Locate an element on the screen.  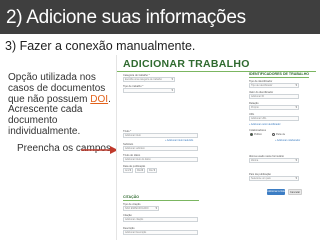
slide-title: 2) Adicione suas informações is located at coordinates (126, 17).